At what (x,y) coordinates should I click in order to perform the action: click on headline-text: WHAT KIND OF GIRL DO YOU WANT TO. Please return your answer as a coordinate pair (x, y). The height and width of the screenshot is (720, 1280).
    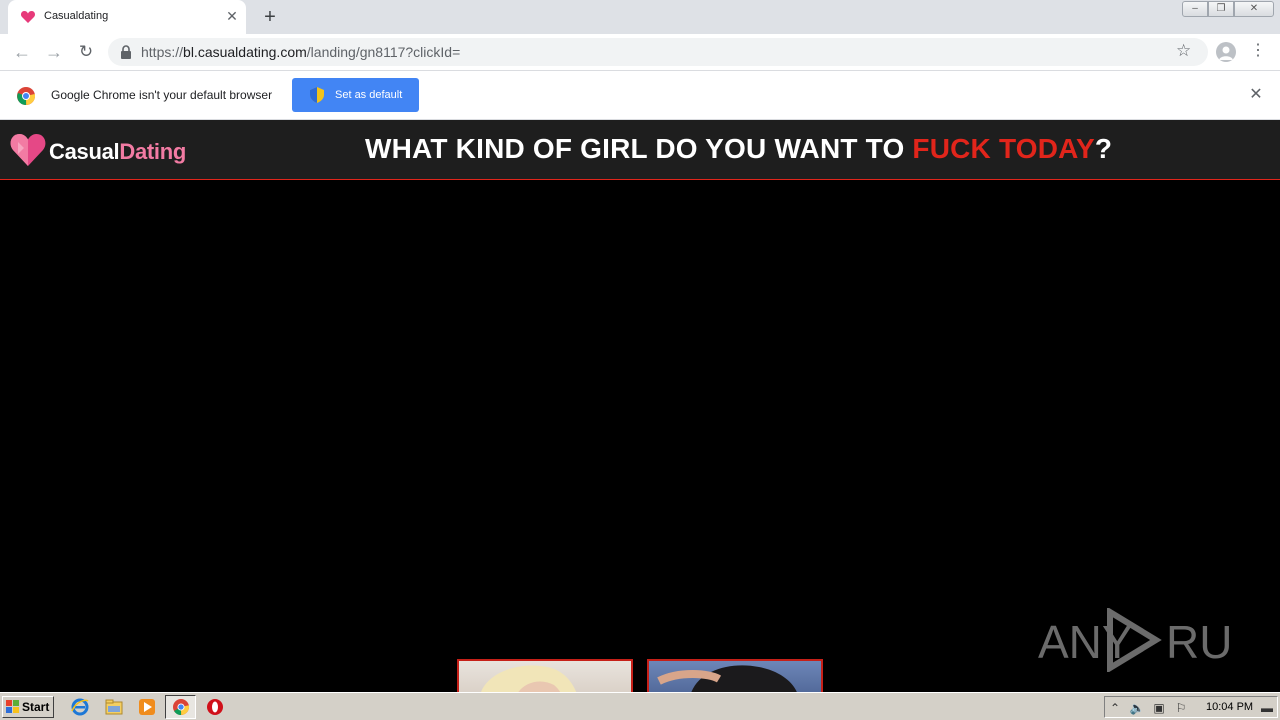
    Looking at the image, I should click on (639, 148).